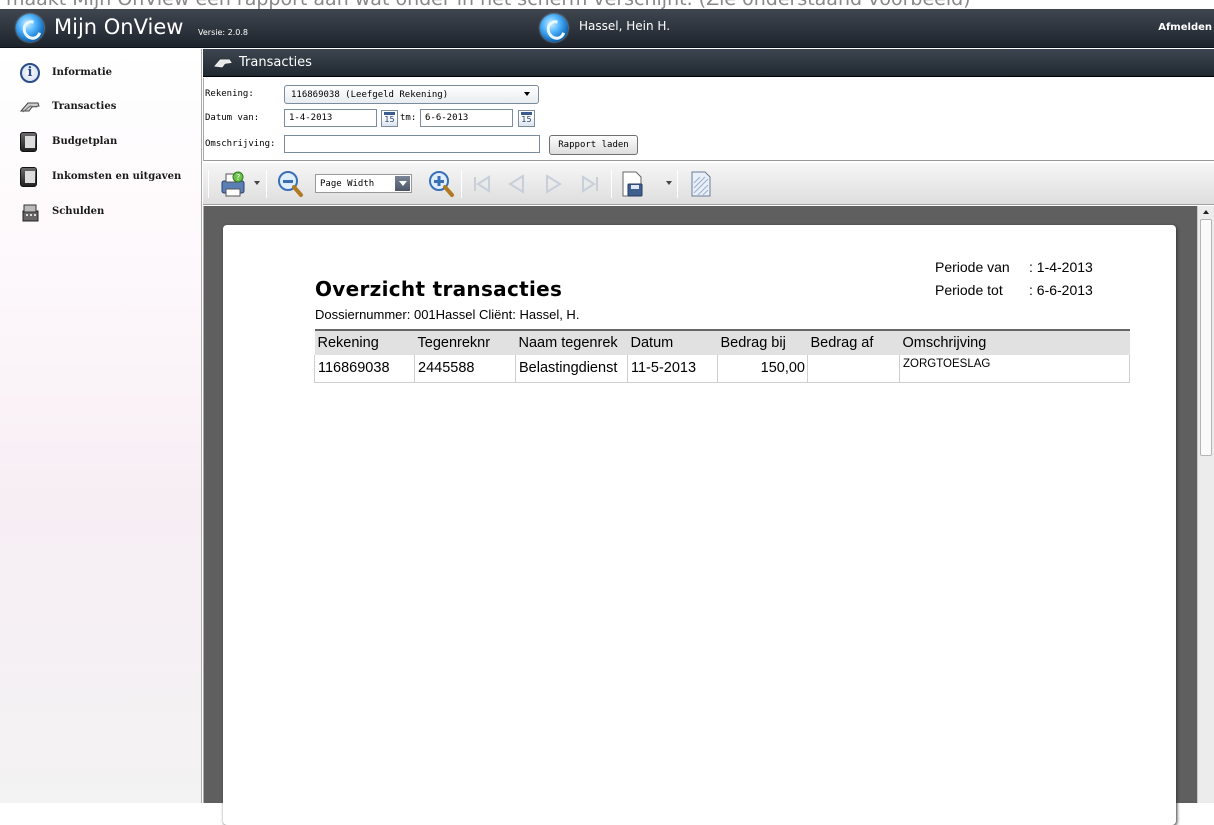 Image resolution: width=1214 pixels, height=825 pixels. I want to click on sidebar-item-label: Inkomsten en uitgaven, so click(117, 176).